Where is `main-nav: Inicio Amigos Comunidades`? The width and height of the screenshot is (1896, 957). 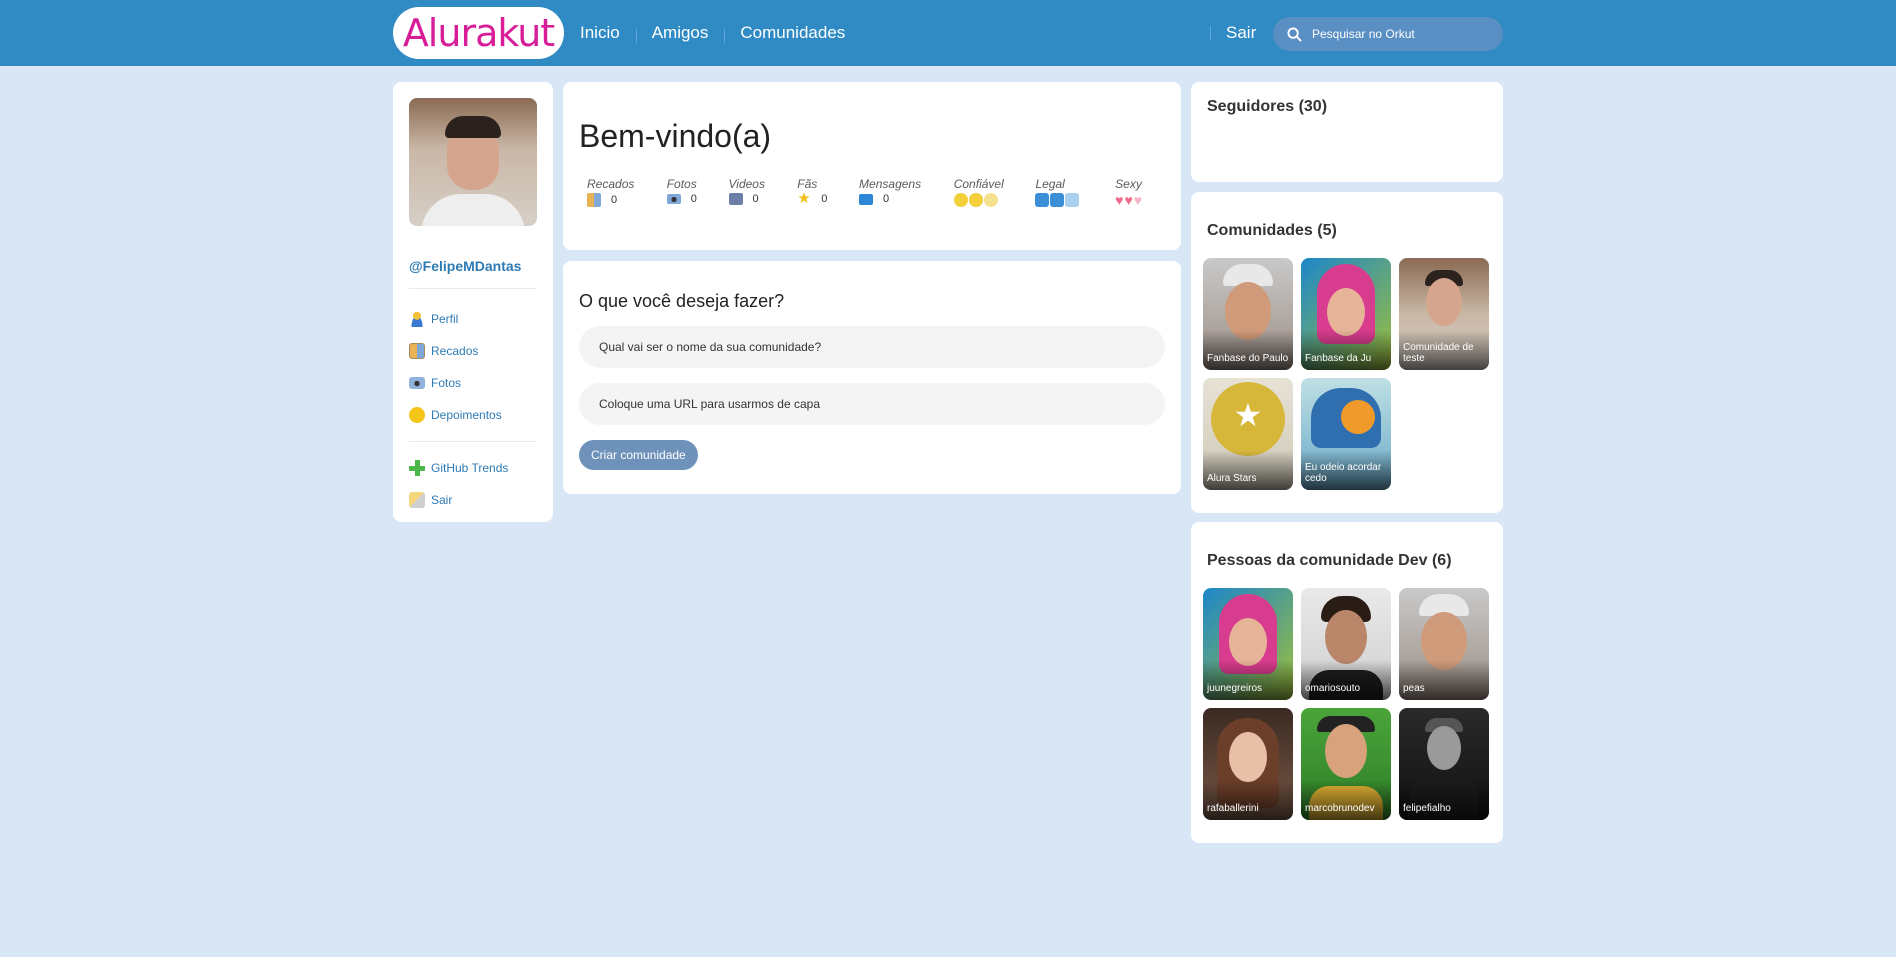
main-nav: Inicio Amigos Comunidades is located at coordinates (720, 33).